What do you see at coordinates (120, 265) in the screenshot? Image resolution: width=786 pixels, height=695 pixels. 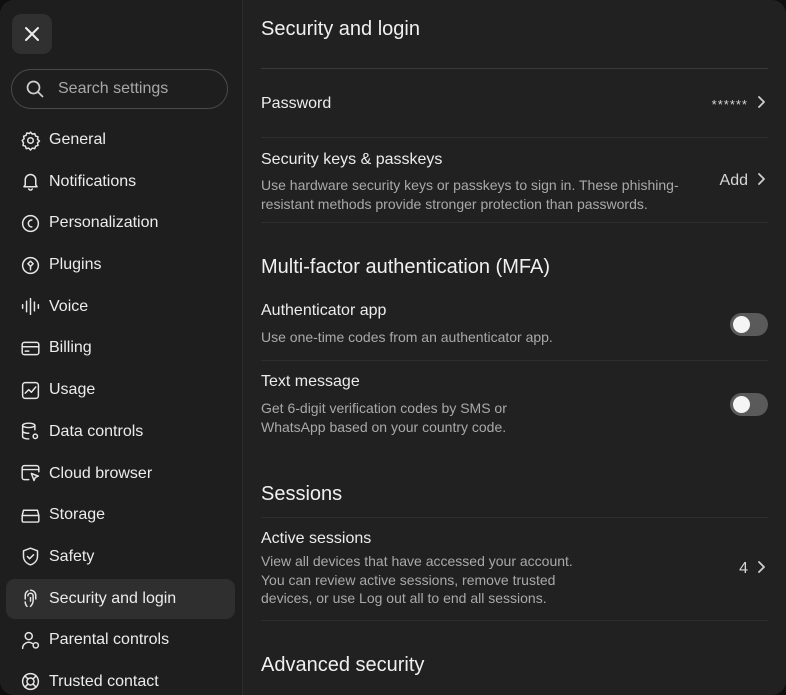 I see `sidebar-item-plugins: Plugins` at bounding box center [120, 265].